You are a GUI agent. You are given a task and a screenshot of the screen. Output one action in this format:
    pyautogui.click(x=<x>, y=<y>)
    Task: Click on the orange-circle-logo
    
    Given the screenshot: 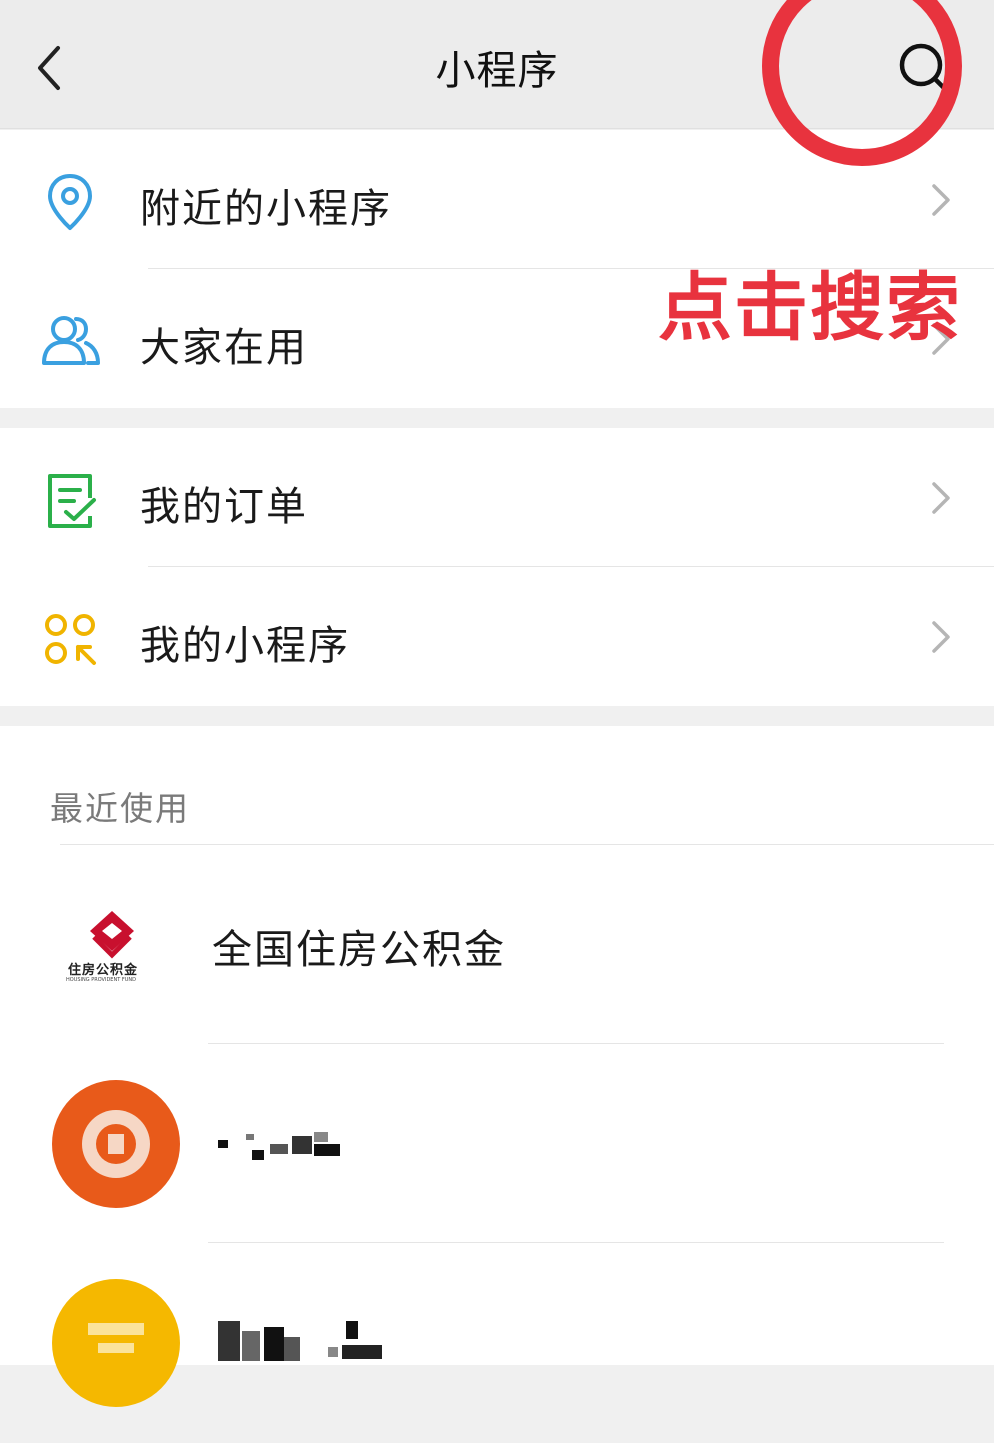 What is the action you would take?
    pyautogui.click(x=116, y=1144)
    